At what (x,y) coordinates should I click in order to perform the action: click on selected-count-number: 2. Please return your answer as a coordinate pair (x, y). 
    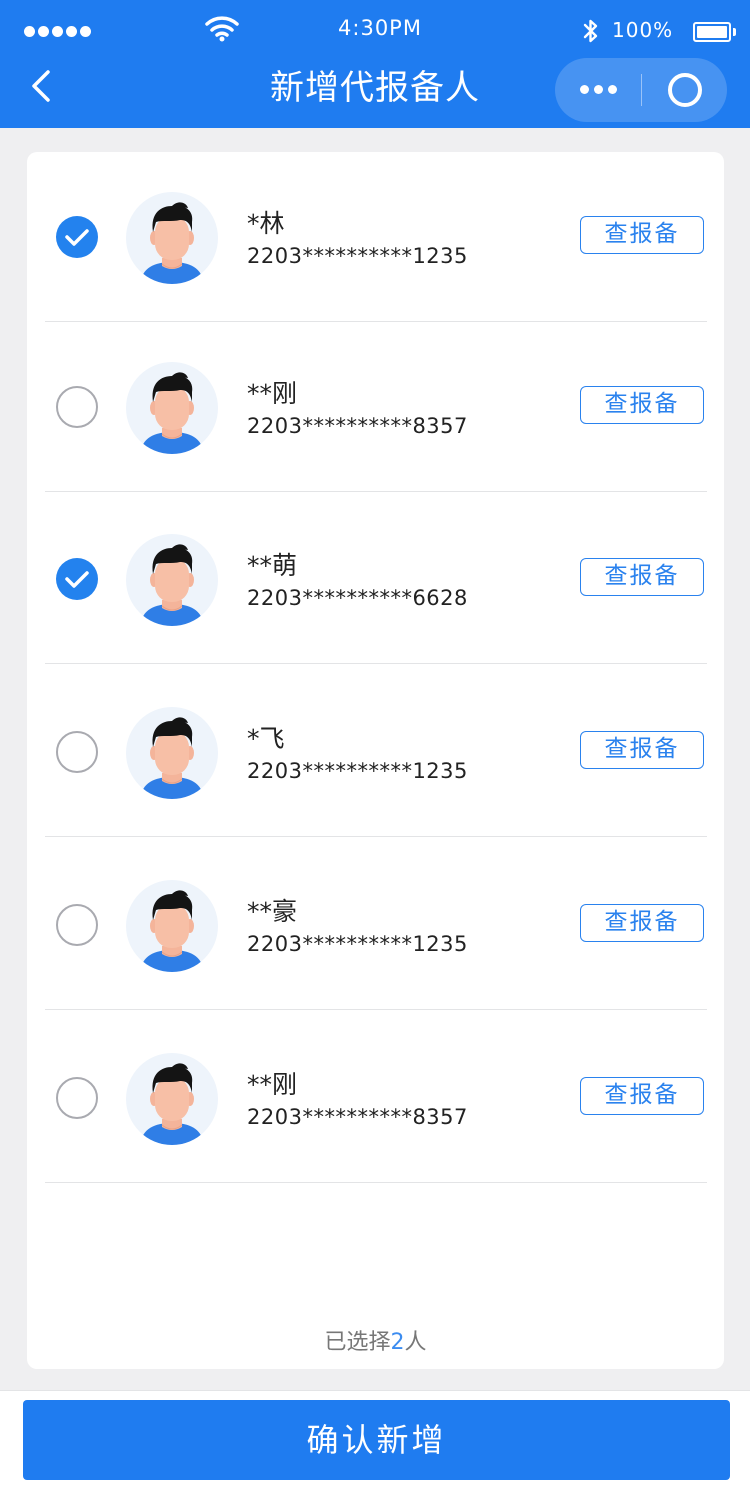
    Looking at the image, I should click on (397, 1342).